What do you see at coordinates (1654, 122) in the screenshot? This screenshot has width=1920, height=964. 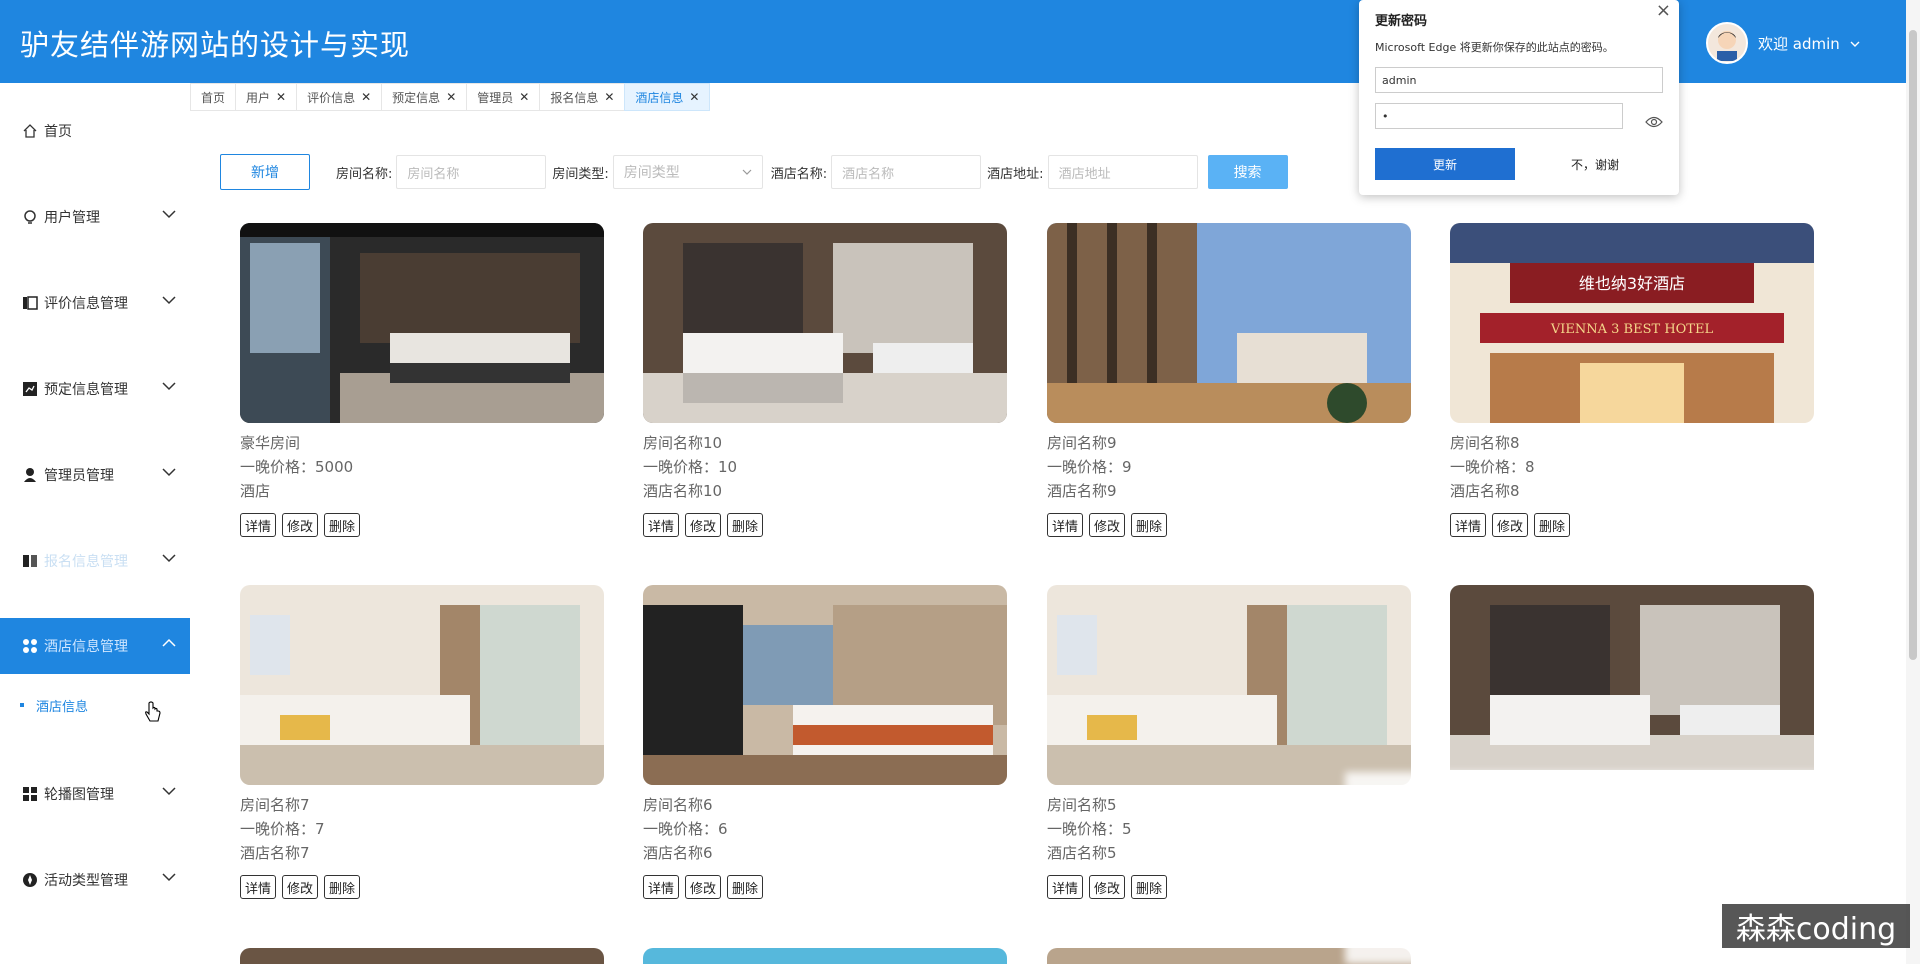 I see `eye-icon` at bounding box center [1654, 122].